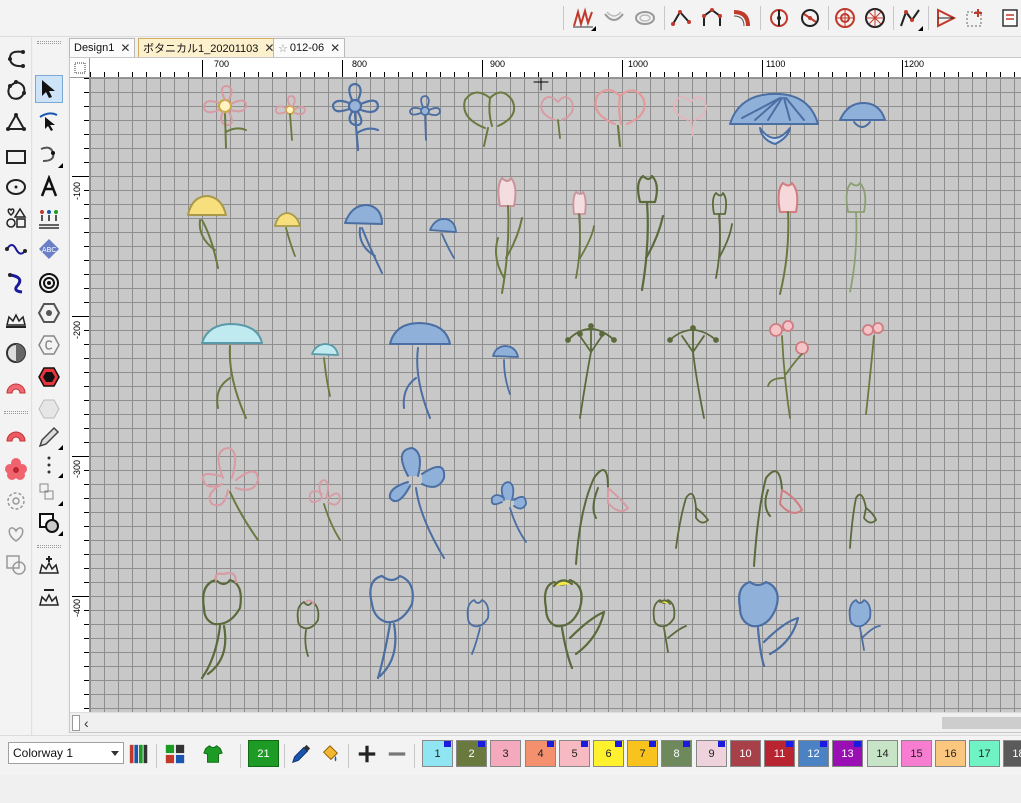 The width and height of the screenshot is (1021, 803). What do you see at coordinates (49, 89) in the screenshot?
I see `select-arrow-icon` at bounding box center [49, 89].